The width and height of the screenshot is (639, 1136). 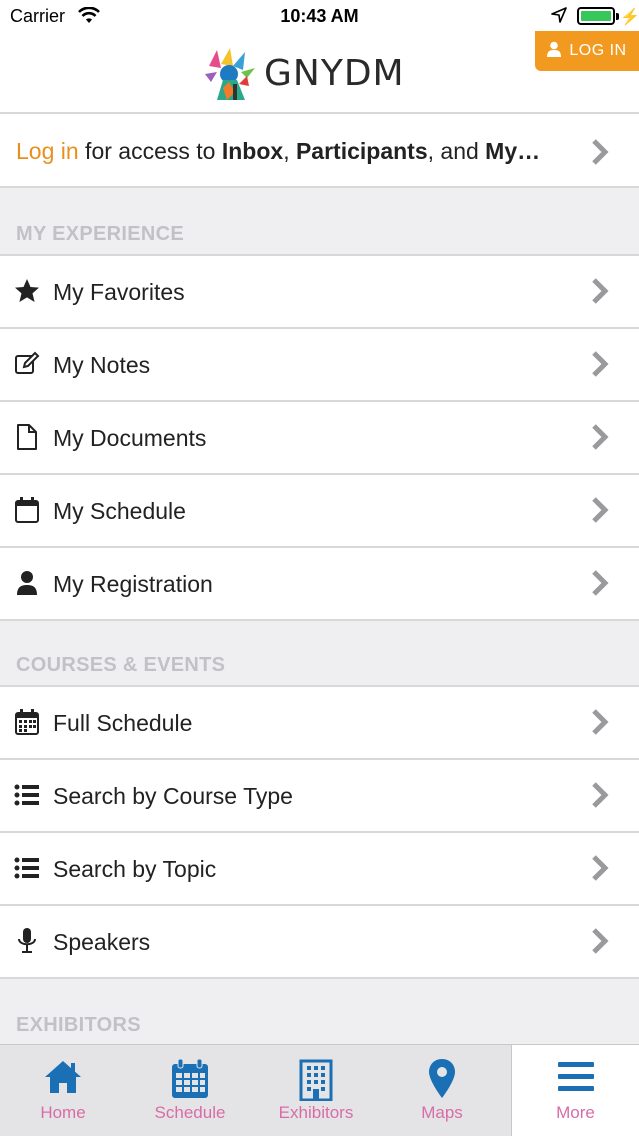 What do you see at coordinates (316, 1080) in the screenshot?
I see `building-icon` at bounding box center [316, 1080].